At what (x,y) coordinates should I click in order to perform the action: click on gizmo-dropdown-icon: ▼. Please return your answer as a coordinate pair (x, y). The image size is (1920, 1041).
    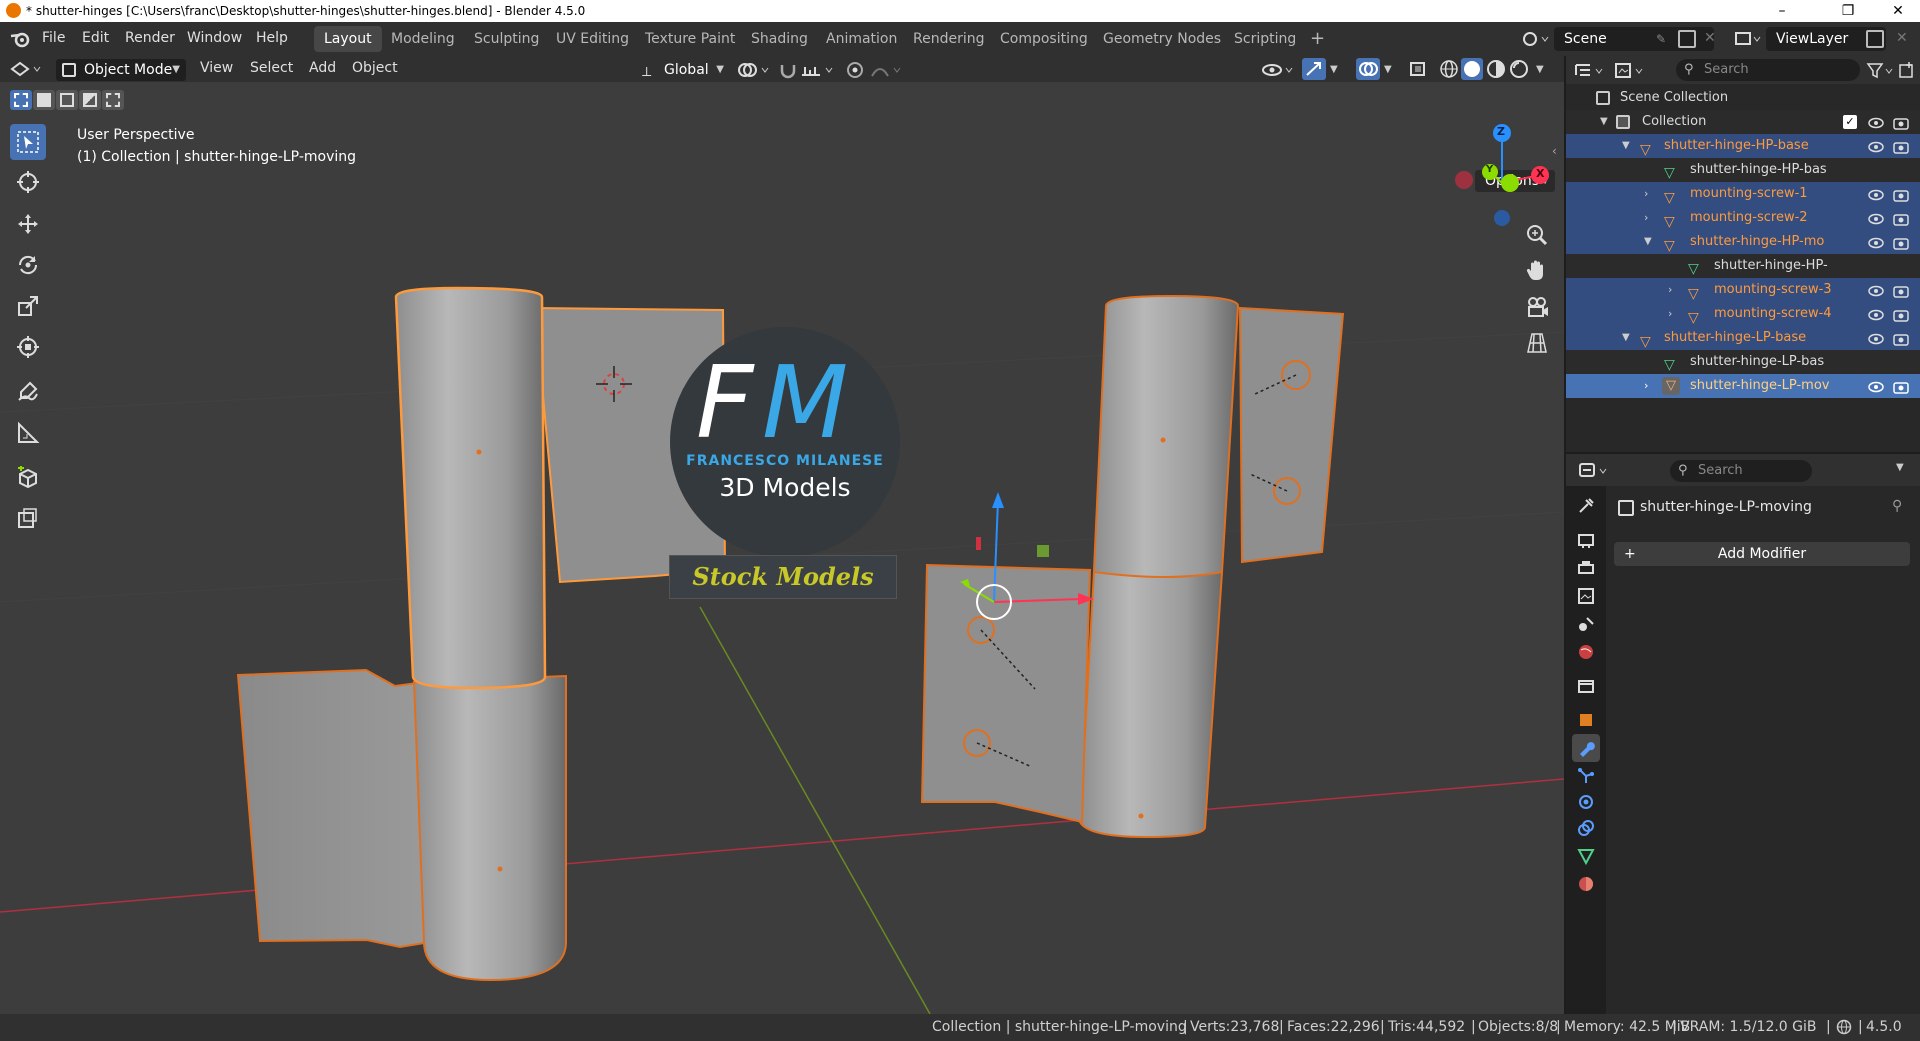
    Looking at the image, I should click on (1337, 70).